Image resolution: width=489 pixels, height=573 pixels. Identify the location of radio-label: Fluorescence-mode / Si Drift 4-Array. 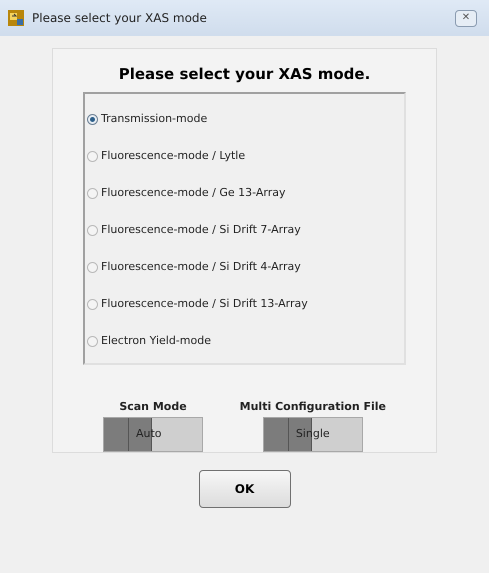
(201, 267).